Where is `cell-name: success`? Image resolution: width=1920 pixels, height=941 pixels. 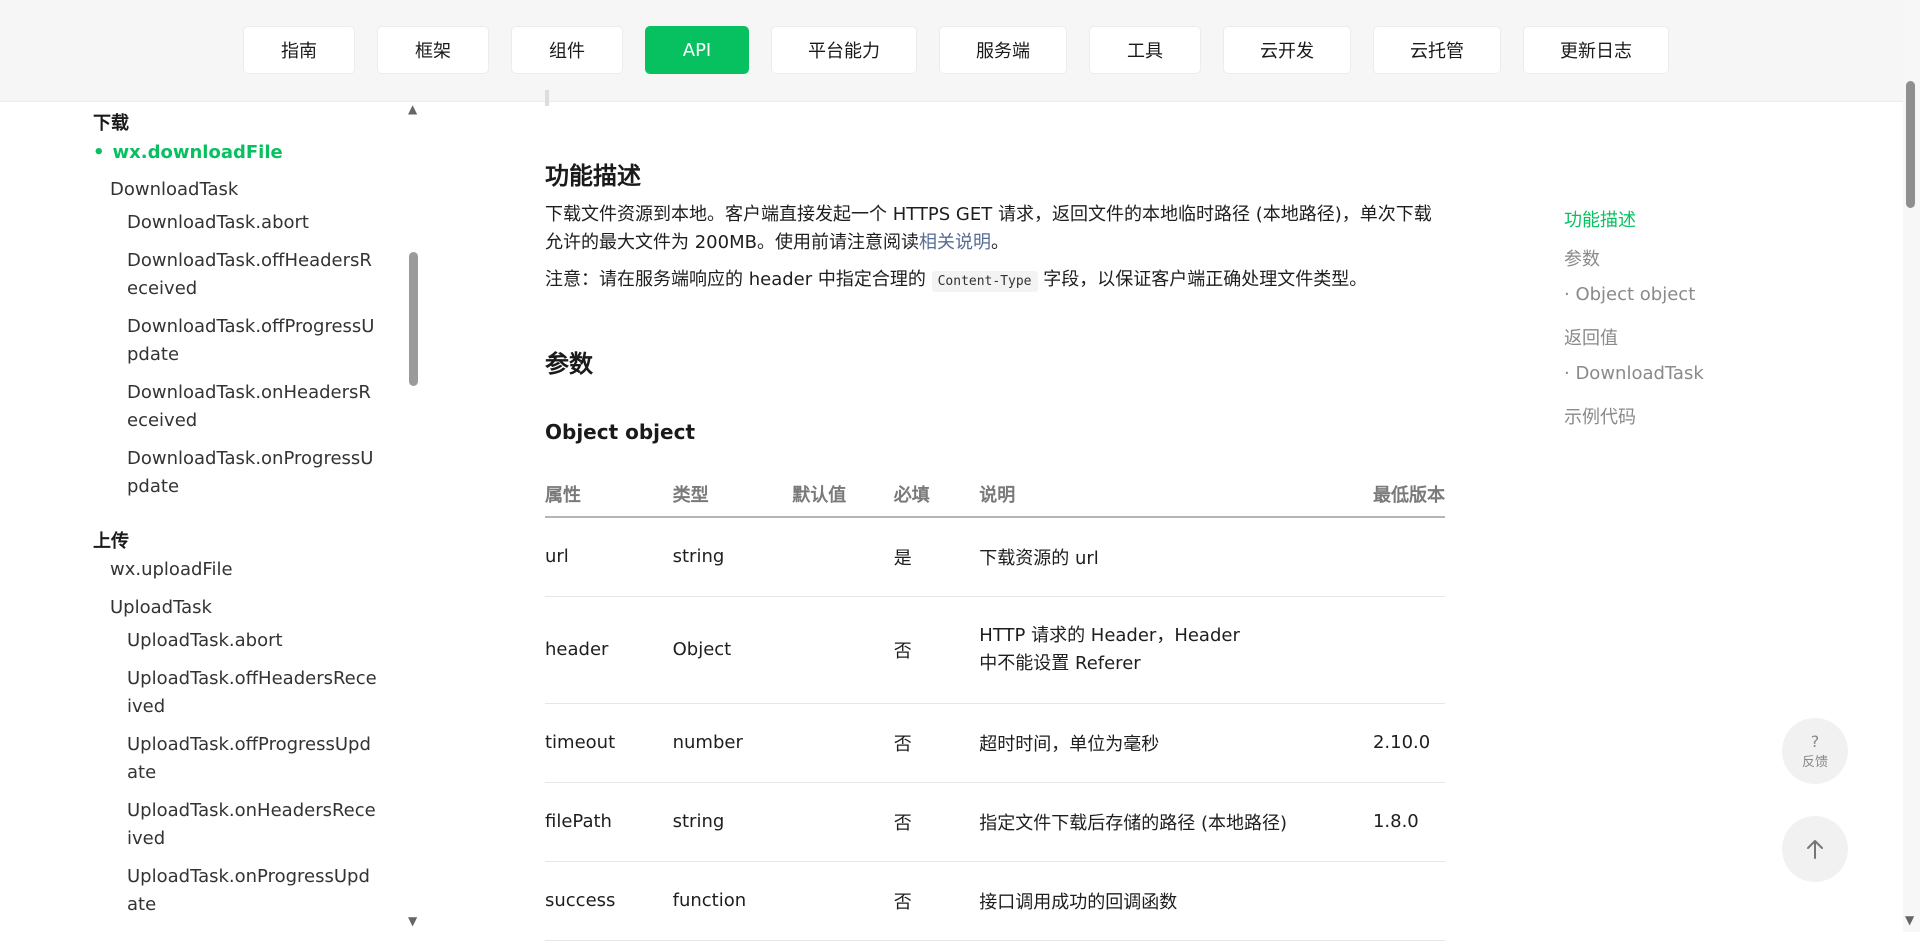 cell-name: success is located at coordinates (609, 901).